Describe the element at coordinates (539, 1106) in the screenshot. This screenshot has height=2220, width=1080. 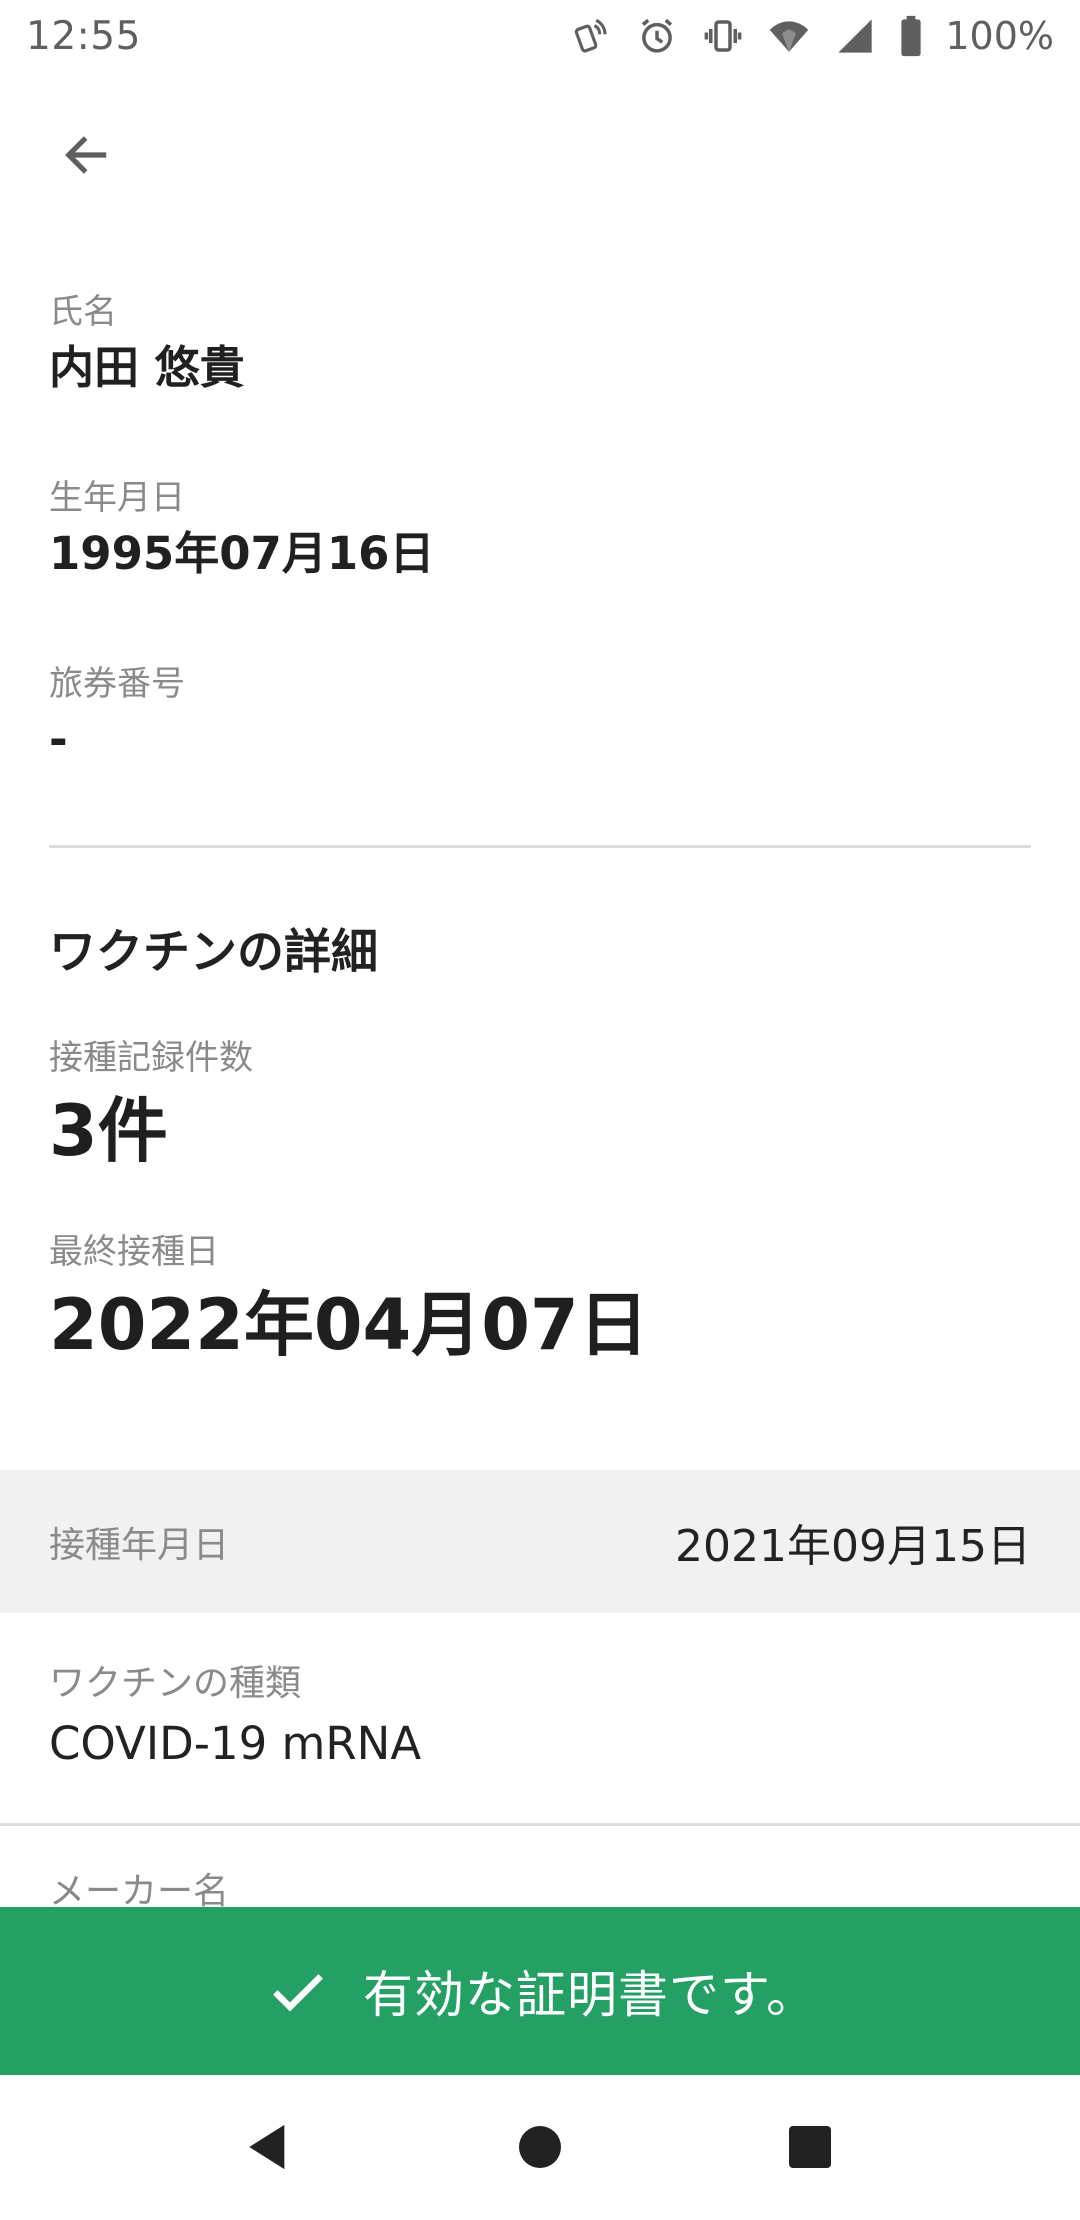
I see `vaccination-count-field: 接種記録件数 3件` at that location.